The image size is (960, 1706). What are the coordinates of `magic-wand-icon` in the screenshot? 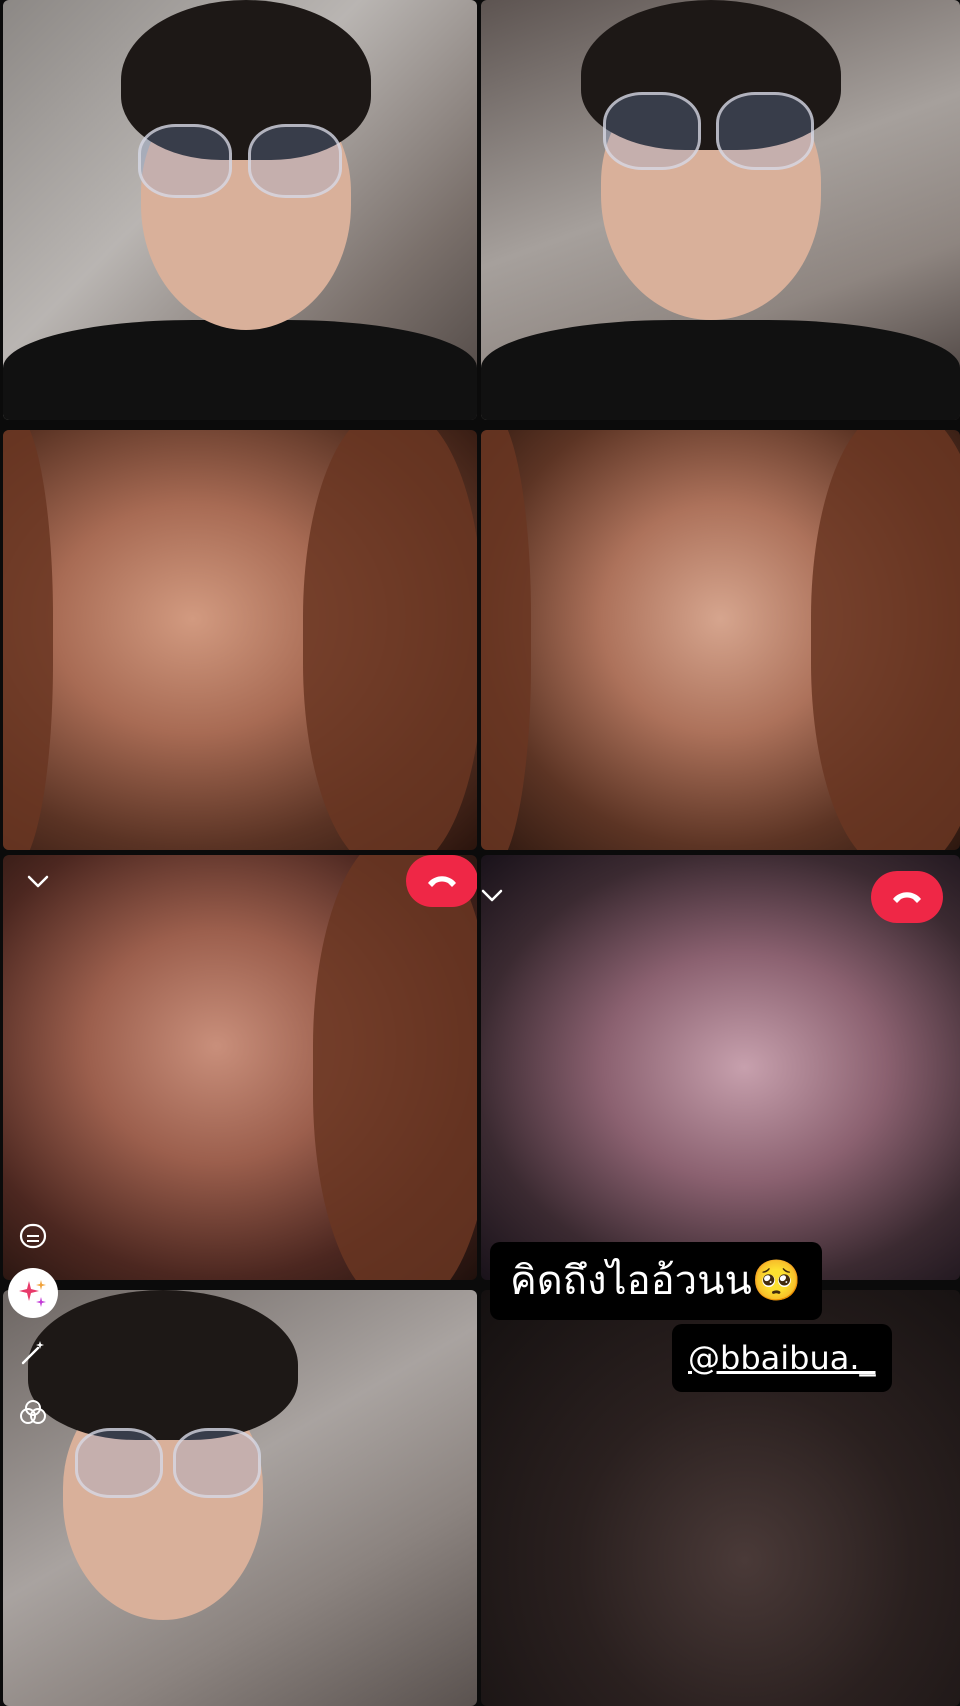 It's located at (32, 1353).